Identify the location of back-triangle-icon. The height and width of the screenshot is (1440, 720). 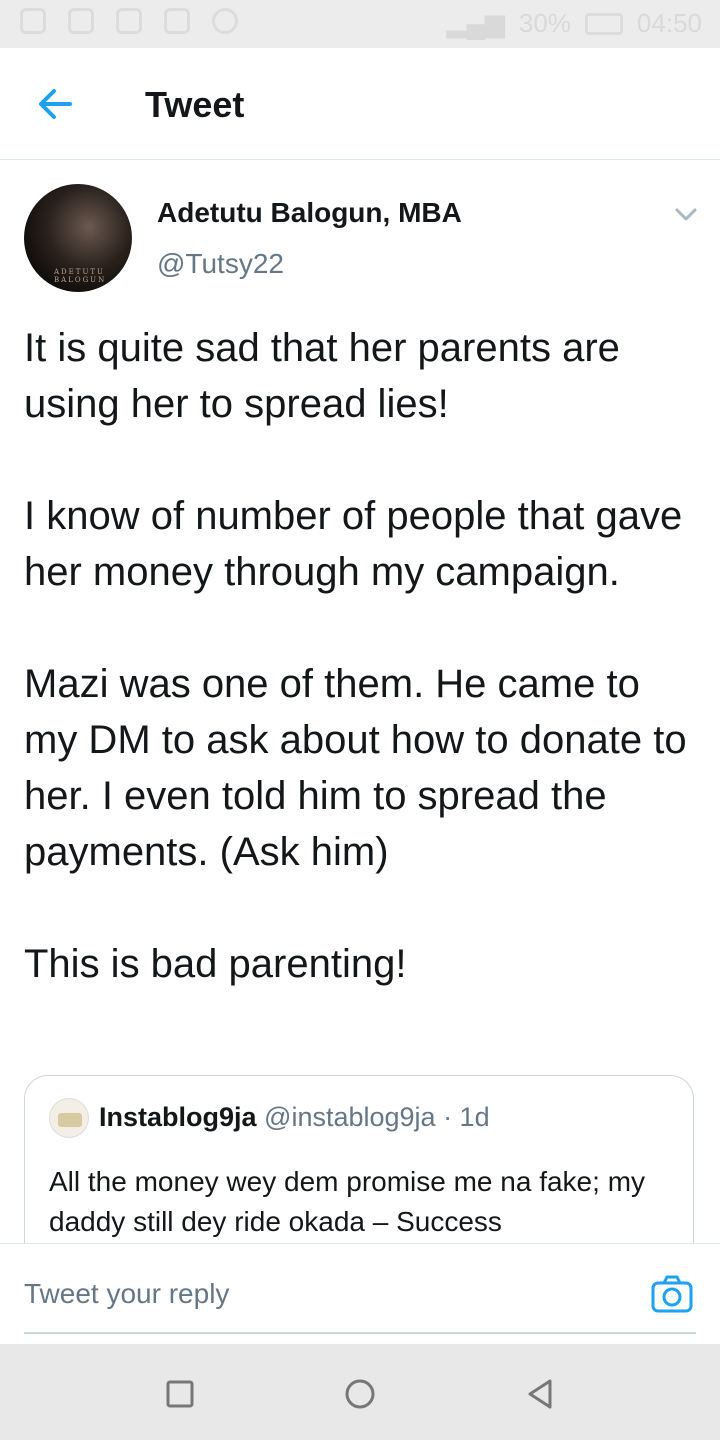
(540, 1394).